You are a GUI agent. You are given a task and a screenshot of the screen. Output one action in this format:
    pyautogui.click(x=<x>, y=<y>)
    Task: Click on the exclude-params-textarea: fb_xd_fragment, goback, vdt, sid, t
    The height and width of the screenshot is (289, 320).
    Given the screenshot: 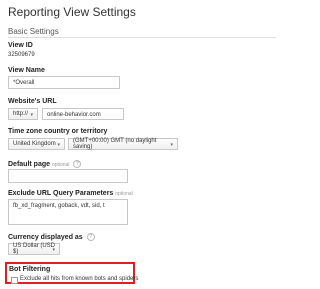 What is the action you would take?
    pyautogui.click(x=68, y=212)
    